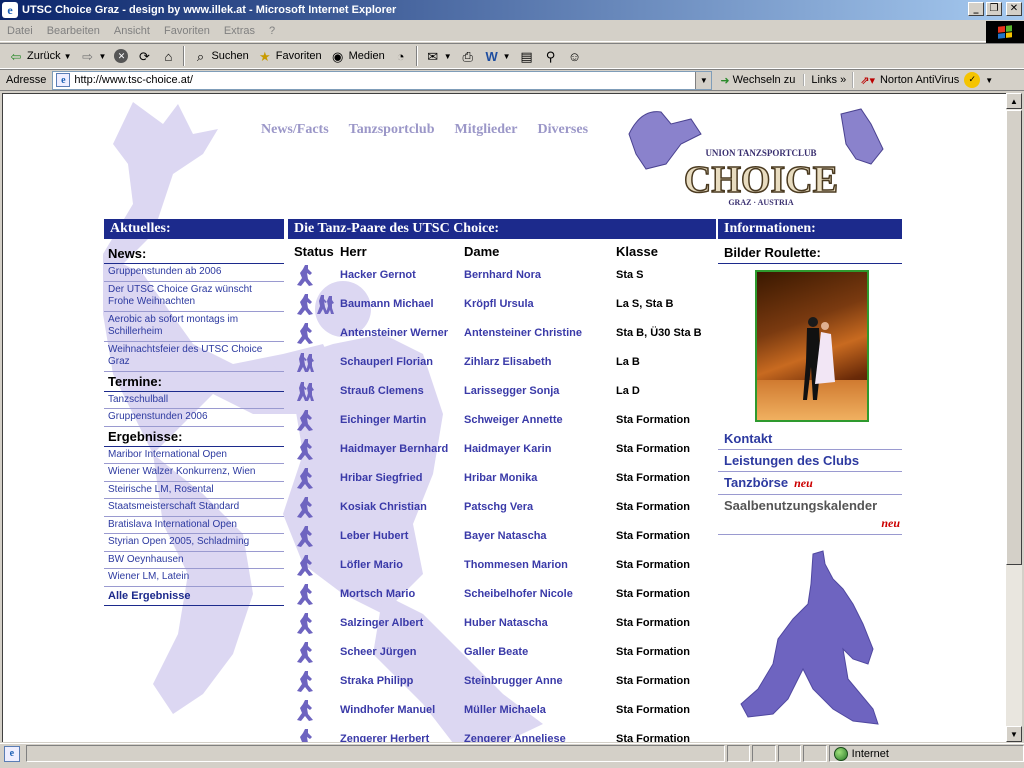 This screenshot has height=768, width=1024. I want to click on mail-dropdown-icon: ▼, so click(448, 56).